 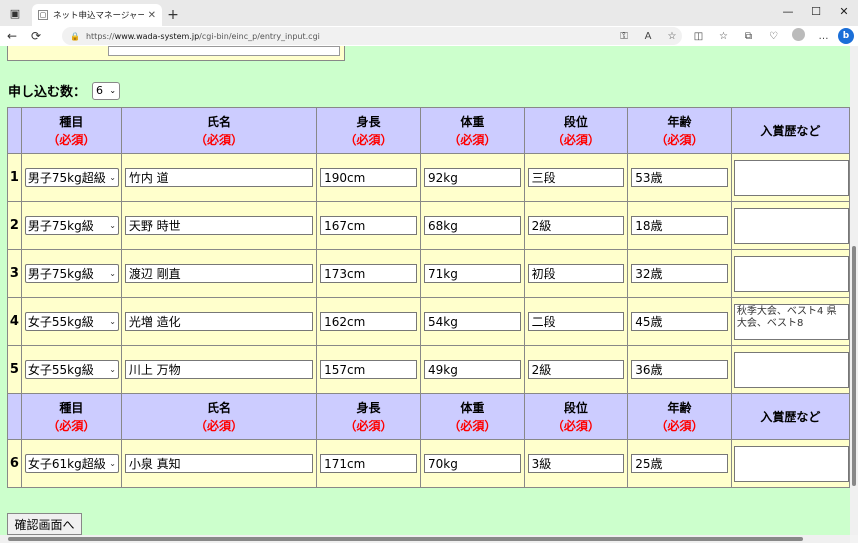 I want to click on tab-close-icon: ✕, so click(x=152, y=15).